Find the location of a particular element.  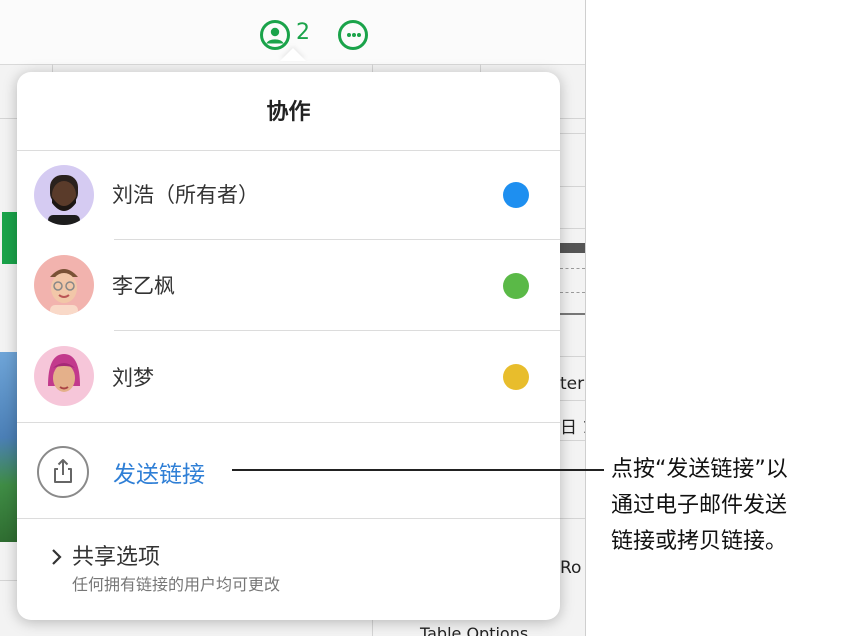

share-icon is located at coordinates (63, 471).